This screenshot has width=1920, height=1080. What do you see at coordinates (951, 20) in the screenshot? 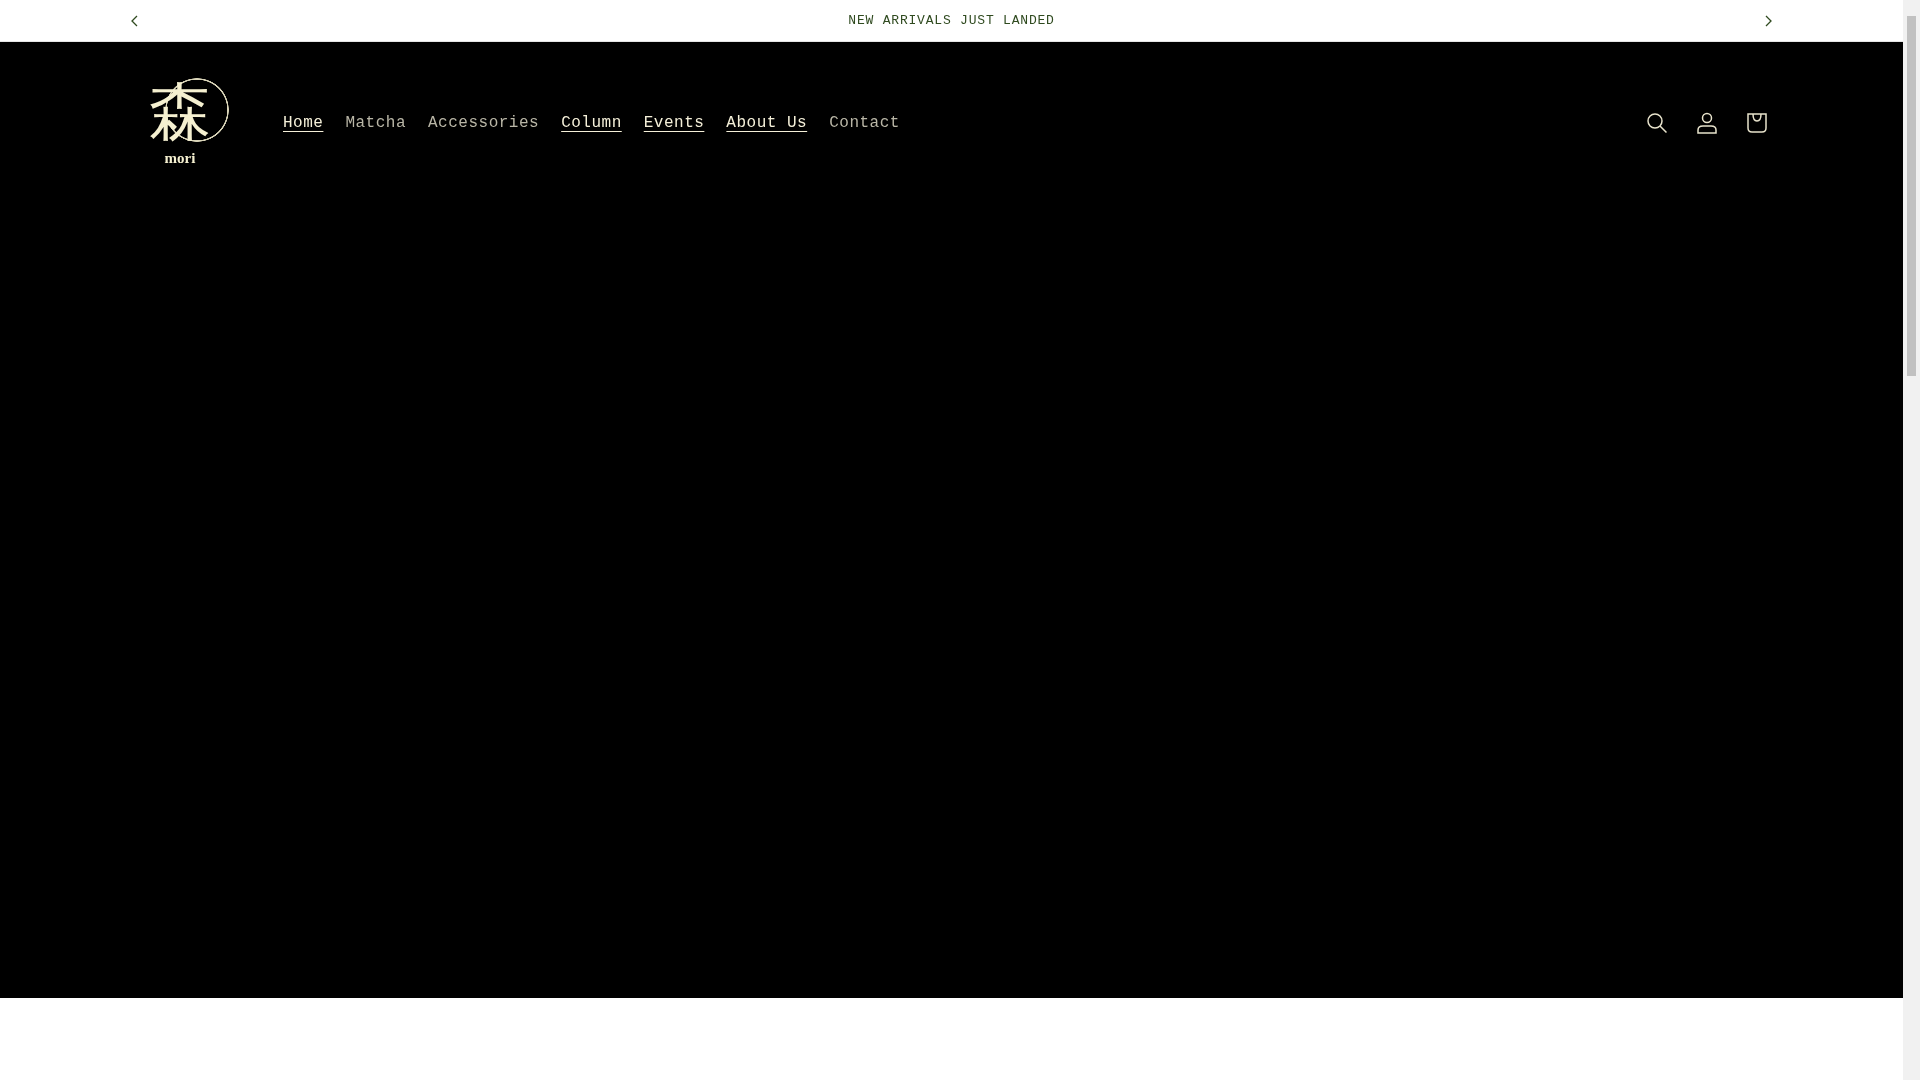
I see `announcement-text: NEW ARRIVALS JUST LANDED` at bounding box center [951, 20].